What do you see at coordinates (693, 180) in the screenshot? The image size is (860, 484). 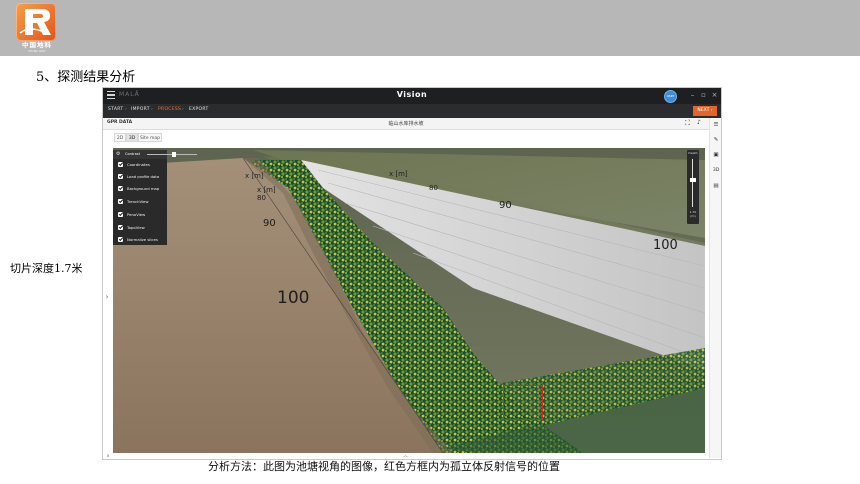 I see `depth-slider-handle` at bounding box center [693, 180].